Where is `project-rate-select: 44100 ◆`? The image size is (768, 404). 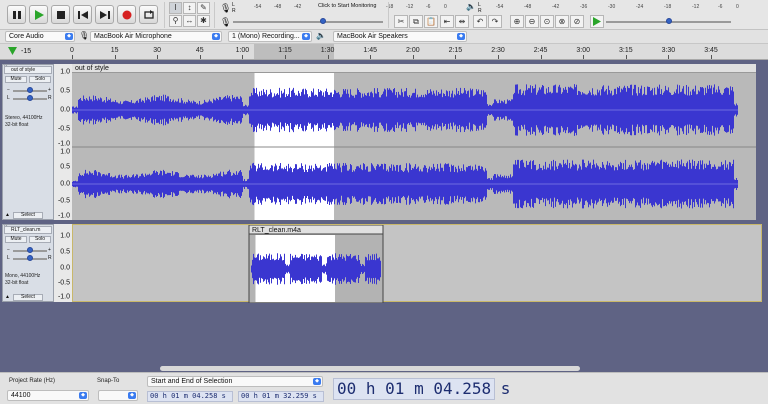
project-rate-select: 44100 ◆ is located at coordinates (48, 395).